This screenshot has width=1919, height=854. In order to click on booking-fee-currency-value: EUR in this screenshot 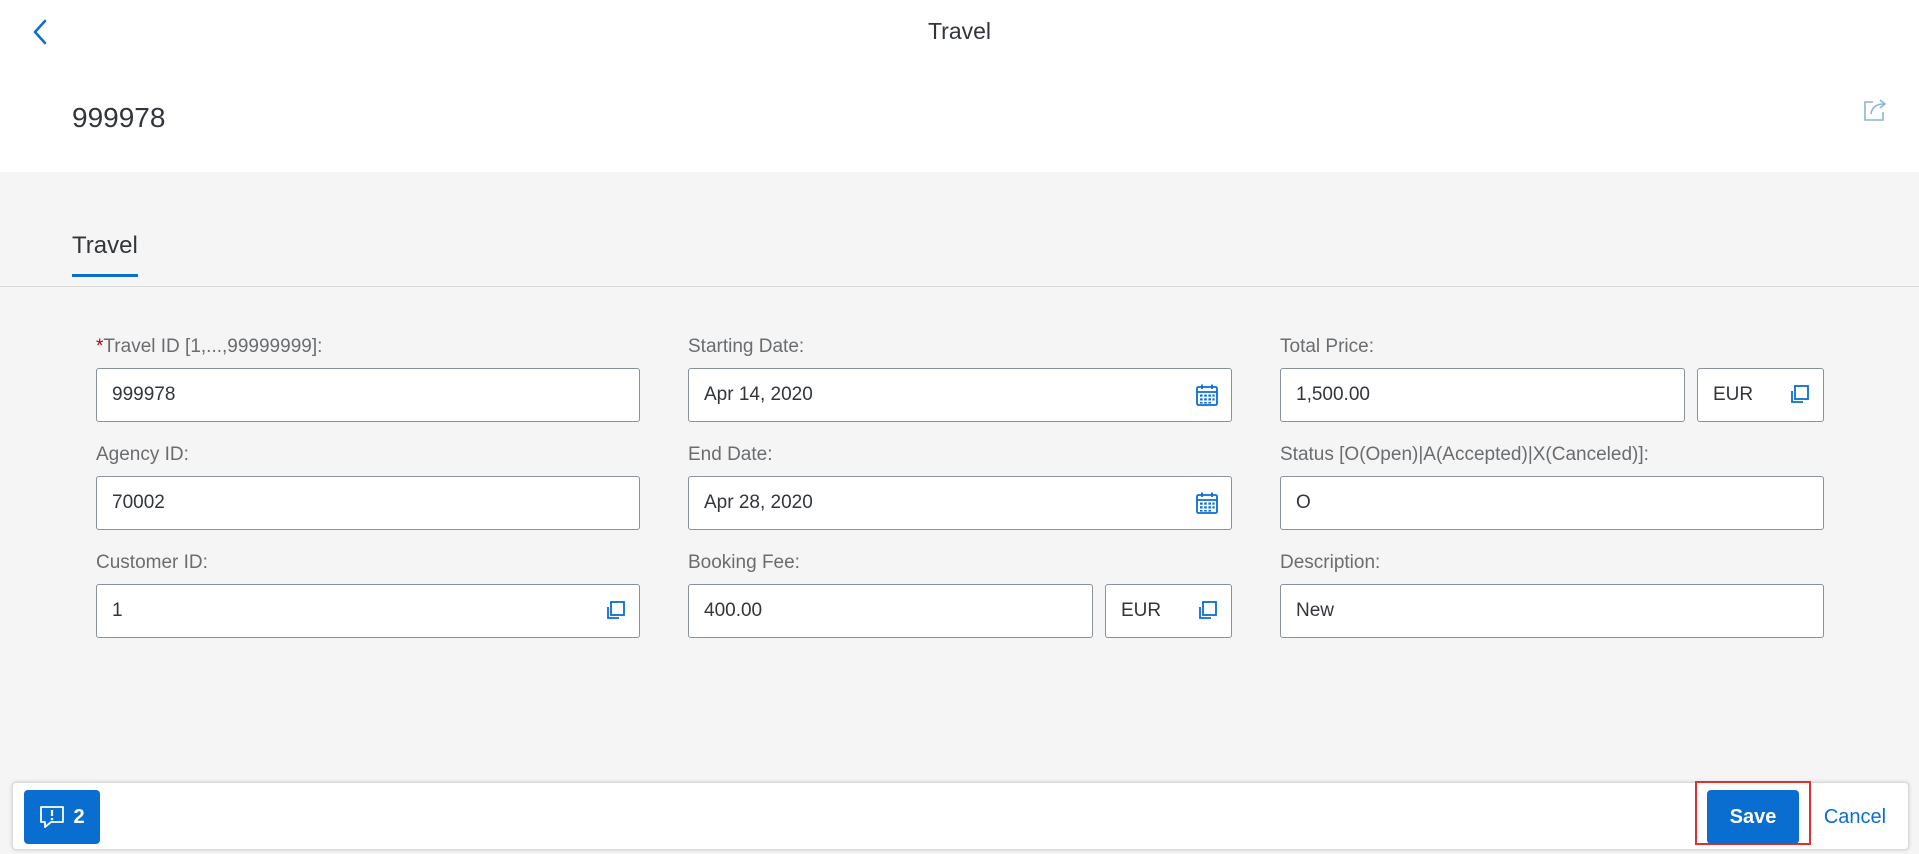, I will do `click(1141, 610)`.